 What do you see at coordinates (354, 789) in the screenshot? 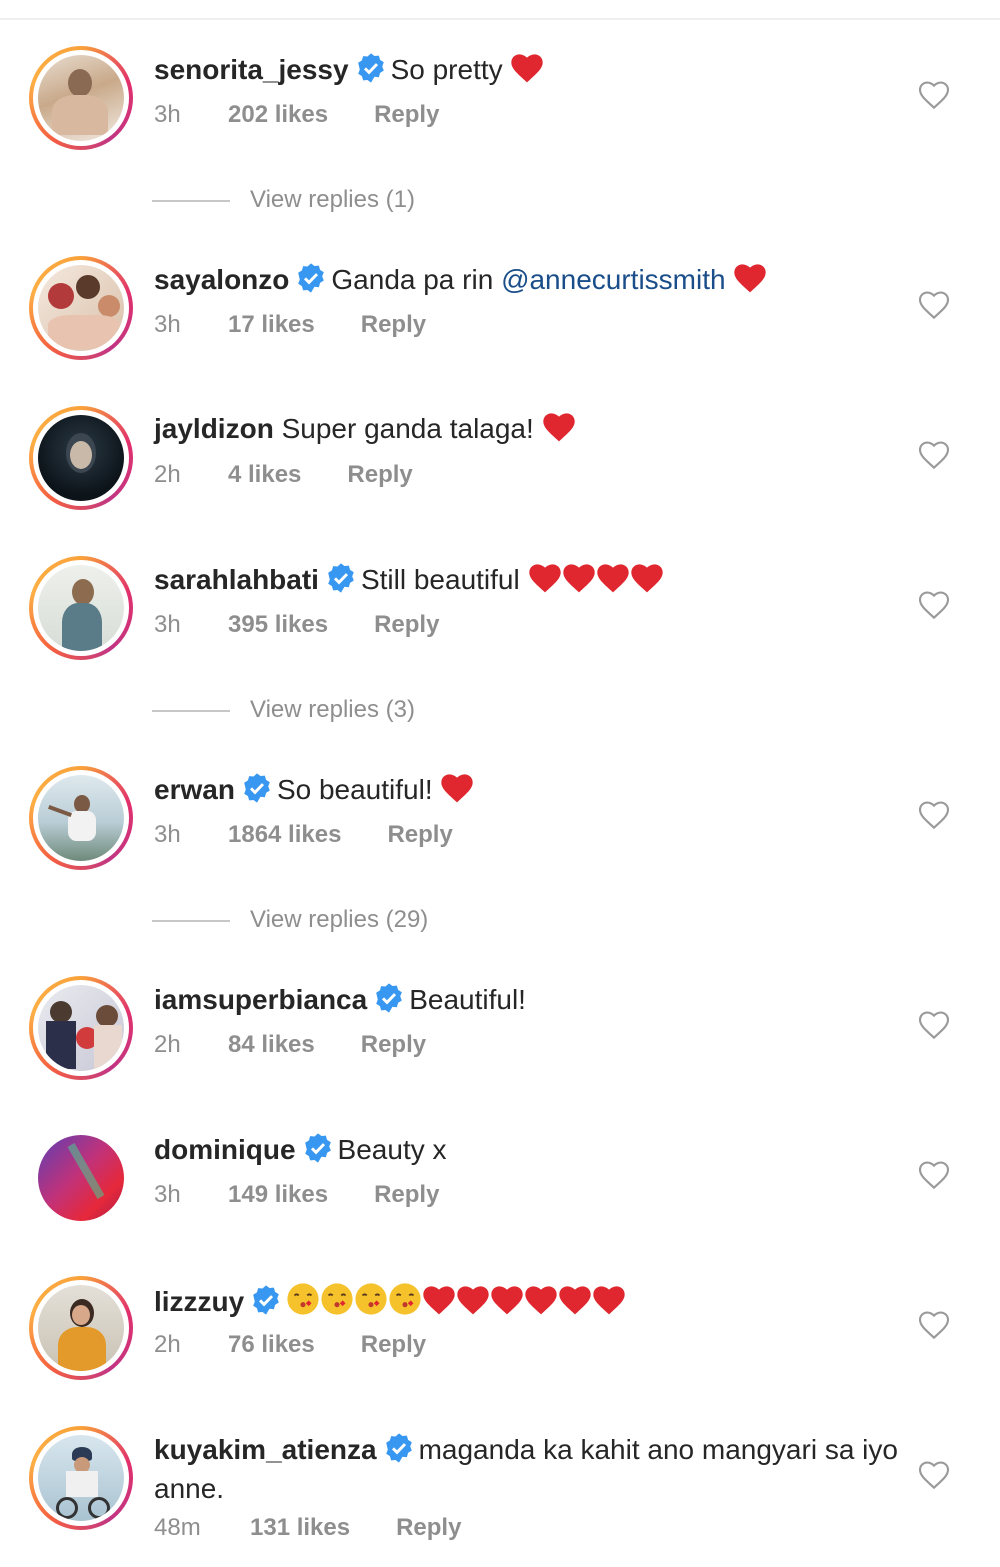
I see `comment-text: So beautiful!` at bounding box center [354, 789].